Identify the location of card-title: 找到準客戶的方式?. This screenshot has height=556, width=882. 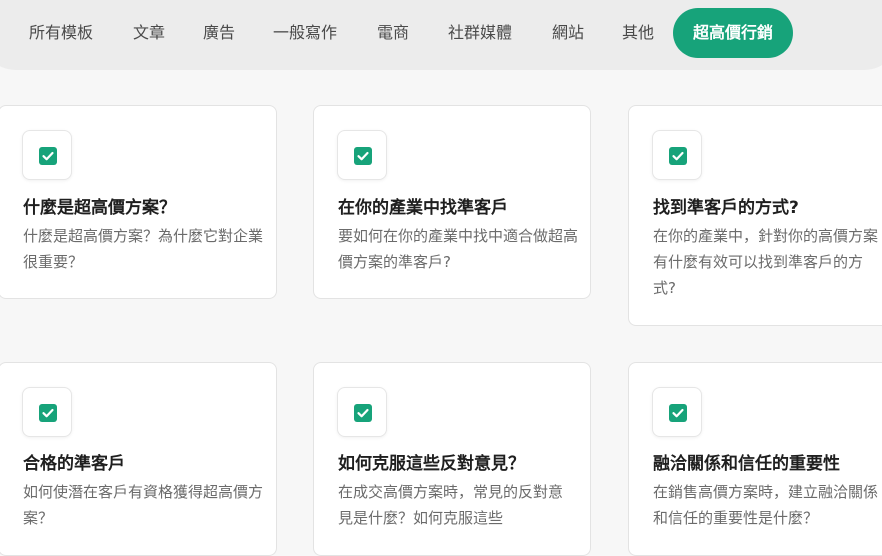
(726, 208).